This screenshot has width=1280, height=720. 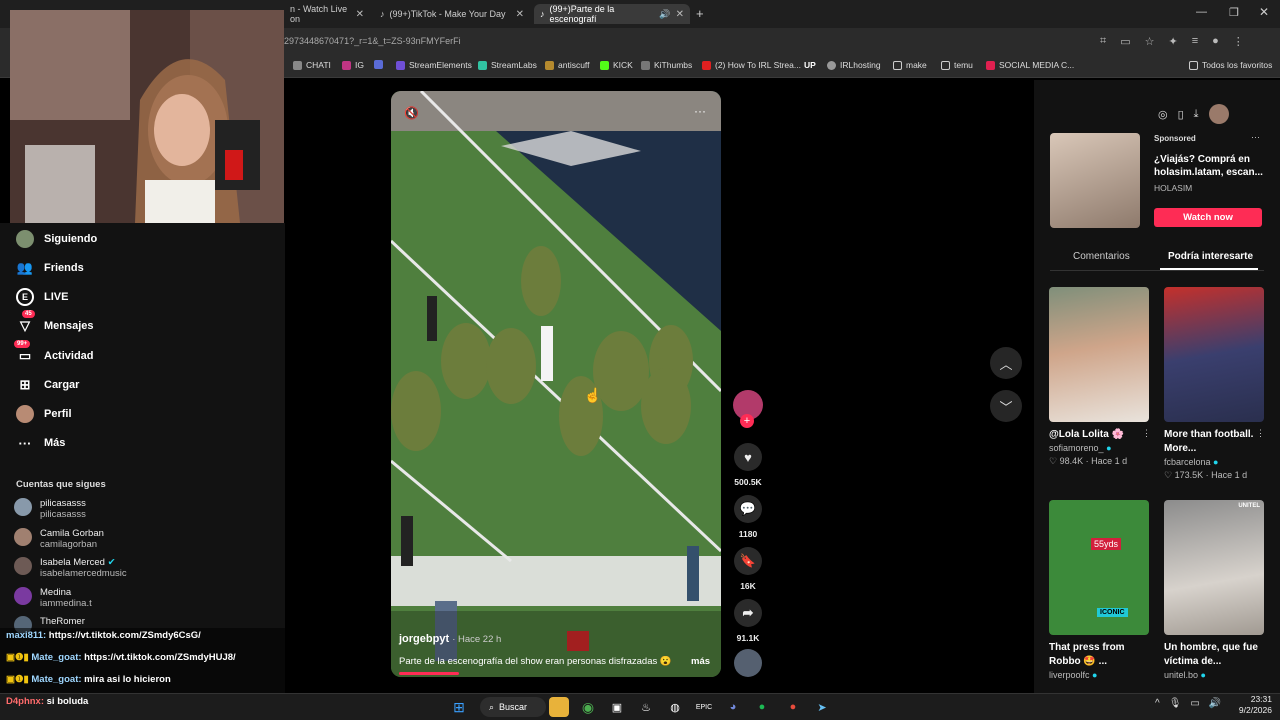 What do you see at coordinates (353, 65) in the screenshot?
I see `bookmark-ig: IG` at bounding box center [353, 65].